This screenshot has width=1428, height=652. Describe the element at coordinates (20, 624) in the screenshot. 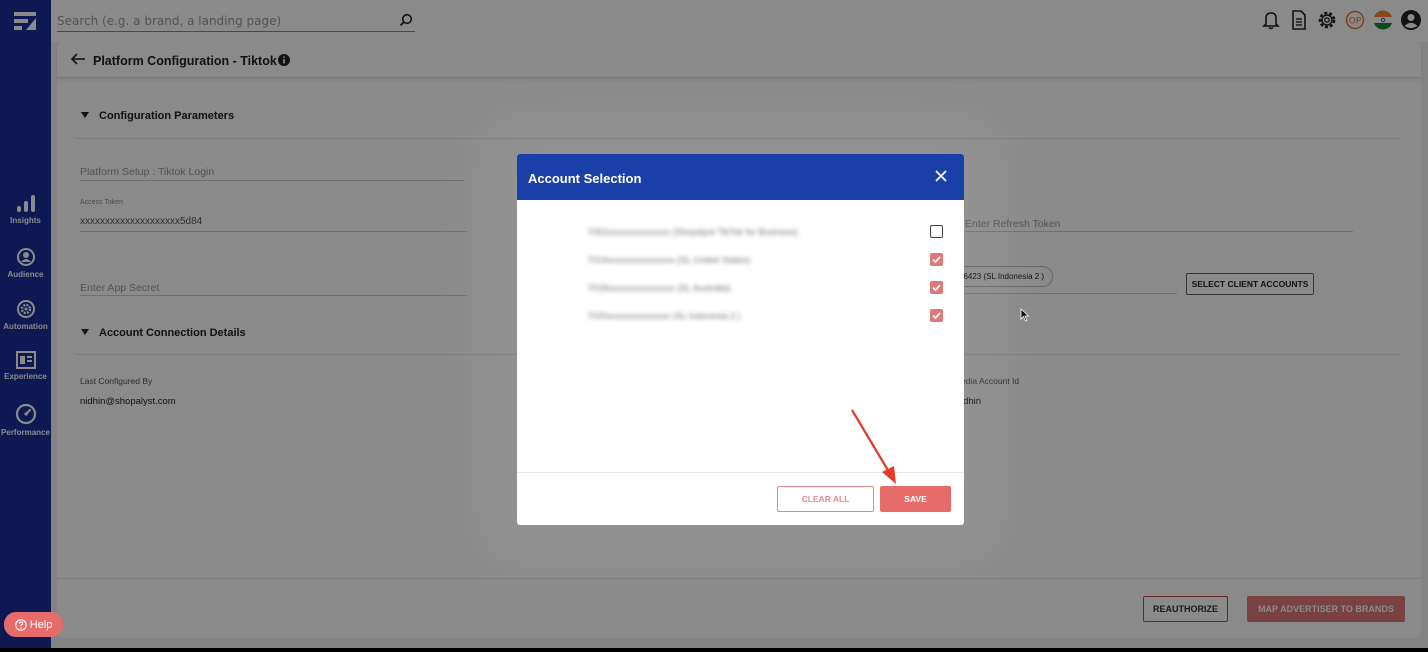

I see `question-circle-icon` at that location.